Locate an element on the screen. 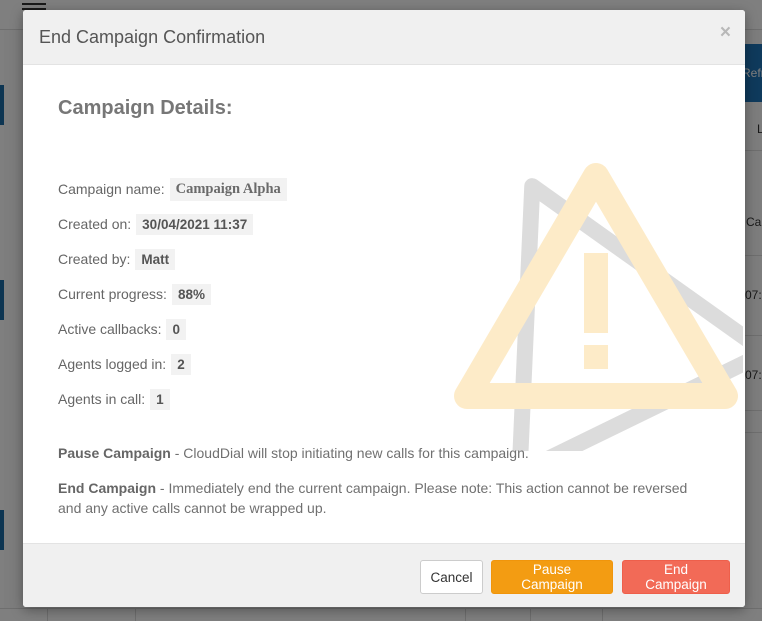 The image size is (762, 621). campaign-details-heading: Campaign Details: is located at coordinates (145, 108).